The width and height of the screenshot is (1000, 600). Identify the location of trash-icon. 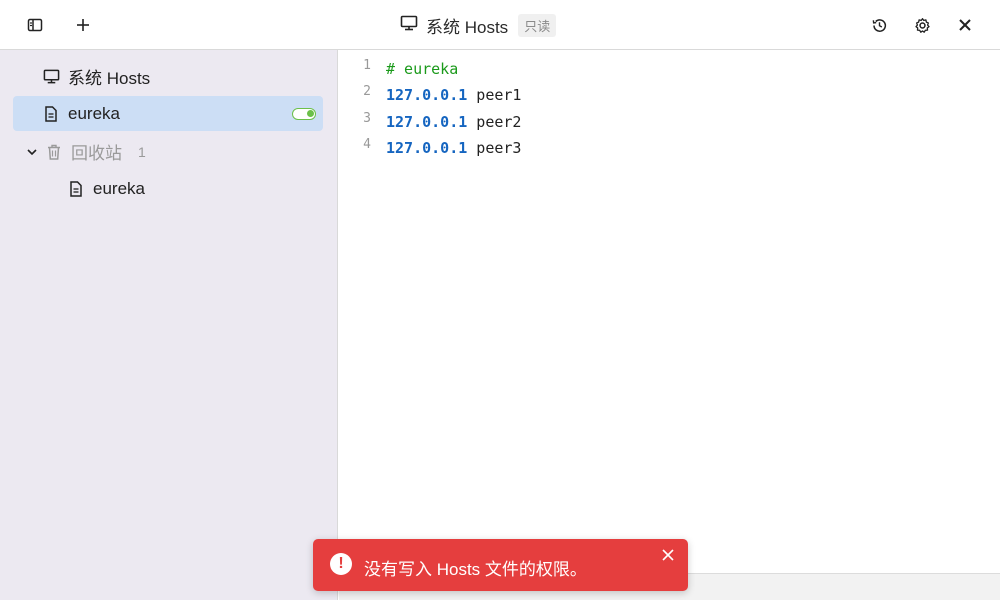
(54, 152).